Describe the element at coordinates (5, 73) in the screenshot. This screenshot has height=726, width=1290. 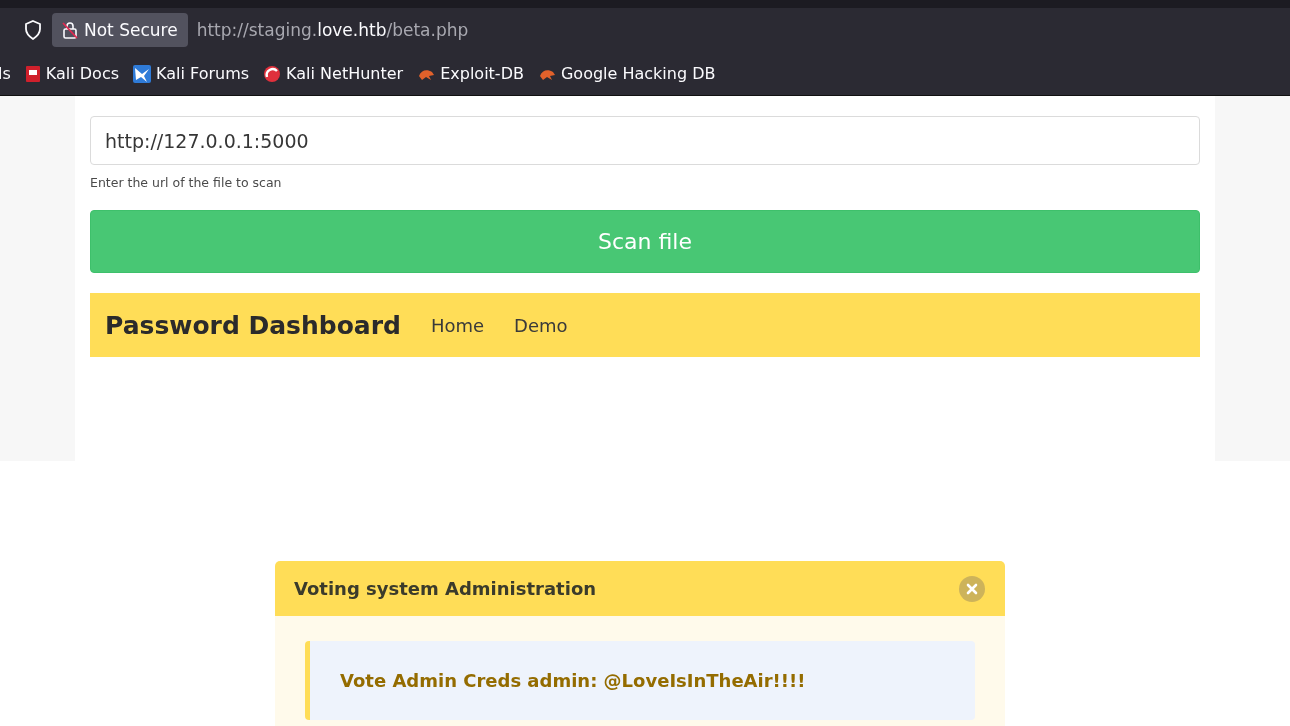
I see `bookmark: ls` at that location.